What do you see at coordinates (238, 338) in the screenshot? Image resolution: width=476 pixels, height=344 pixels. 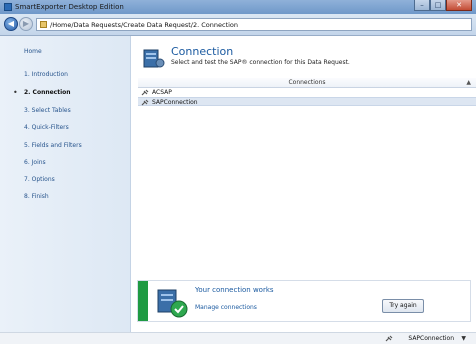 I see `status-bar: SAPConnection ▼` at bounding box center [238, 338].